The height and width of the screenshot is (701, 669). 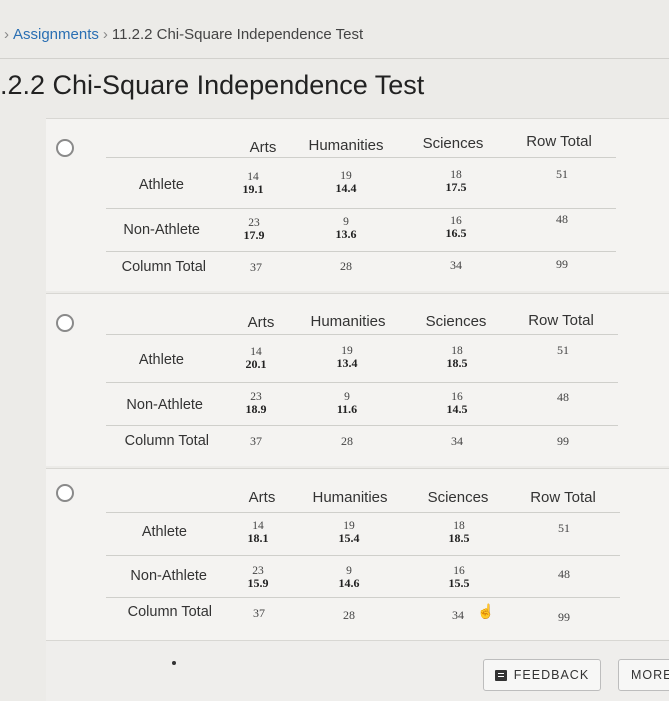 What do you see at coordinates (347, 409) in the screenshot?
I see `expected-value: 11.6` at bounding box center [347, 409].